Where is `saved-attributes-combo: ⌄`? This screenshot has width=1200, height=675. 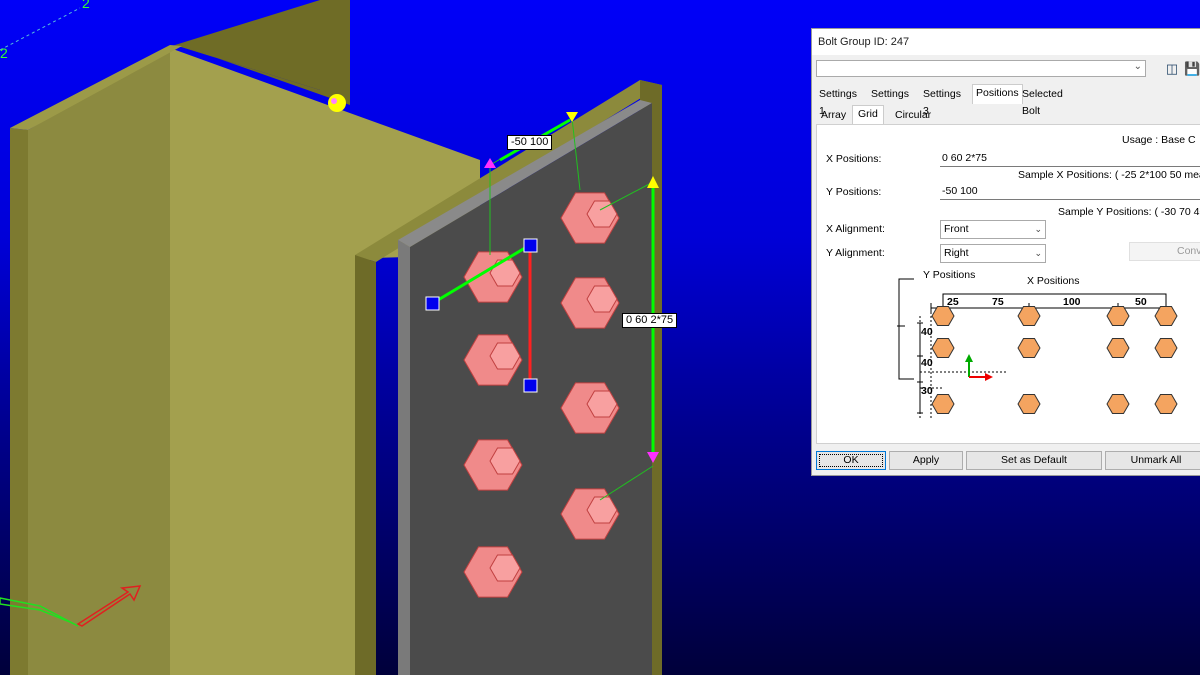 saved-attributes-combo: ⌄ is located at coordinates (981, 68).